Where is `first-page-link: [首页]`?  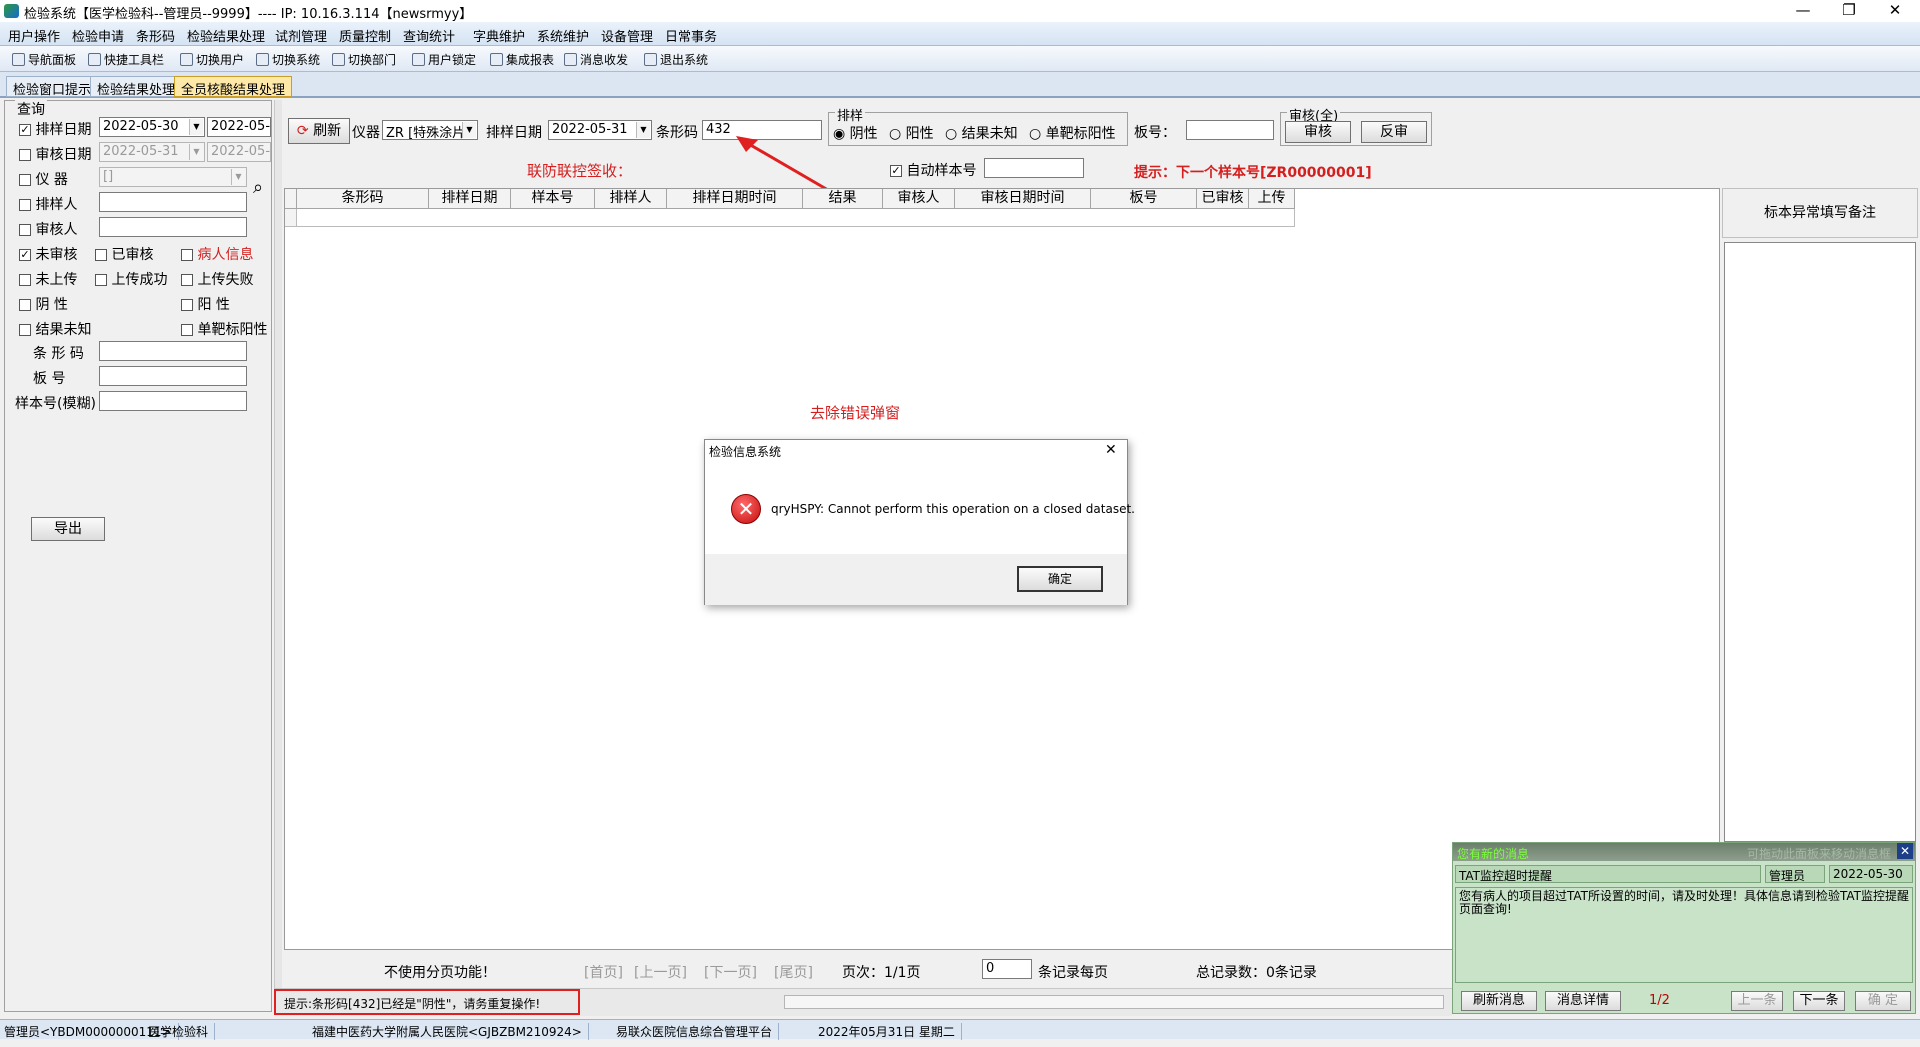
first-page-link: [首页] is located at coordinates (603, 972).